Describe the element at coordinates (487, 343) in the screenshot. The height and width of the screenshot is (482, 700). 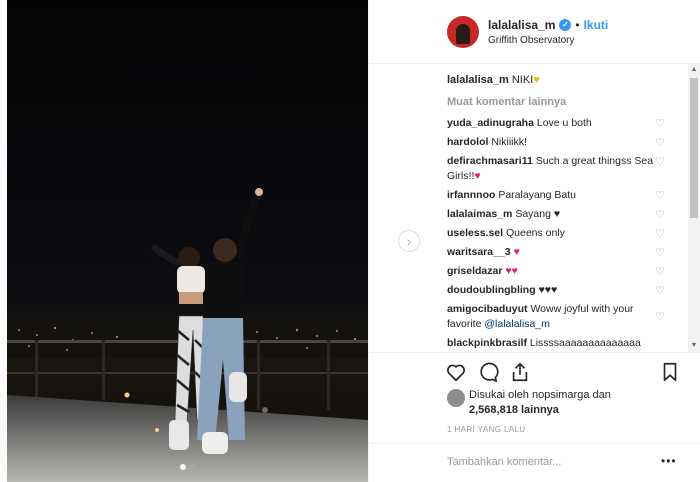
I see `comment-username: blackpinkbrasilf` at that location.